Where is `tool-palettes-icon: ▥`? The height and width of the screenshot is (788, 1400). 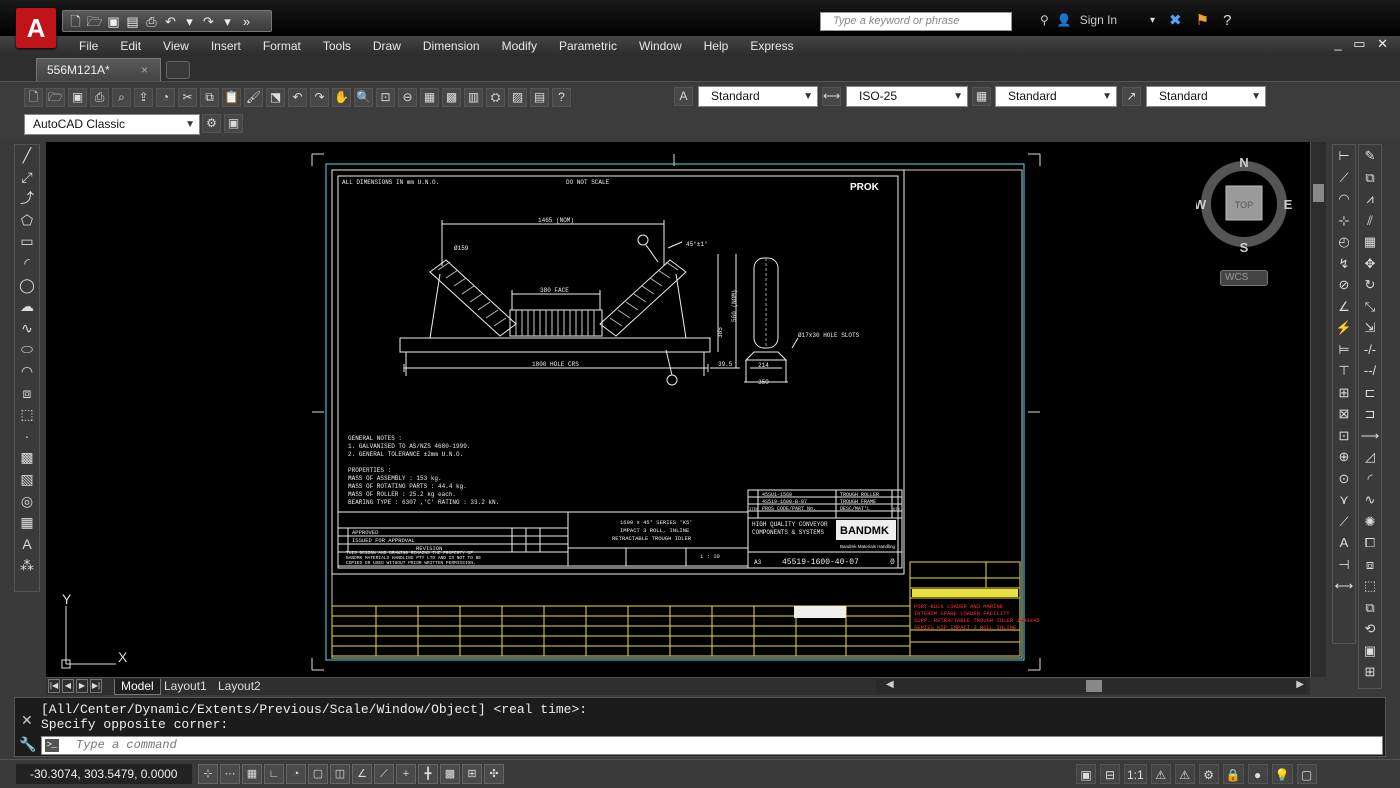 tool-palettes-icon: ▥ is located at coordinates (473, 97).